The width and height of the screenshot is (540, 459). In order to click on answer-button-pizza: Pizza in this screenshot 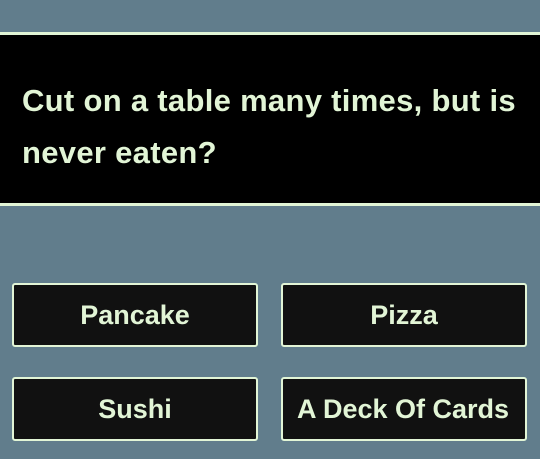, I will do `click(404, 315)`.